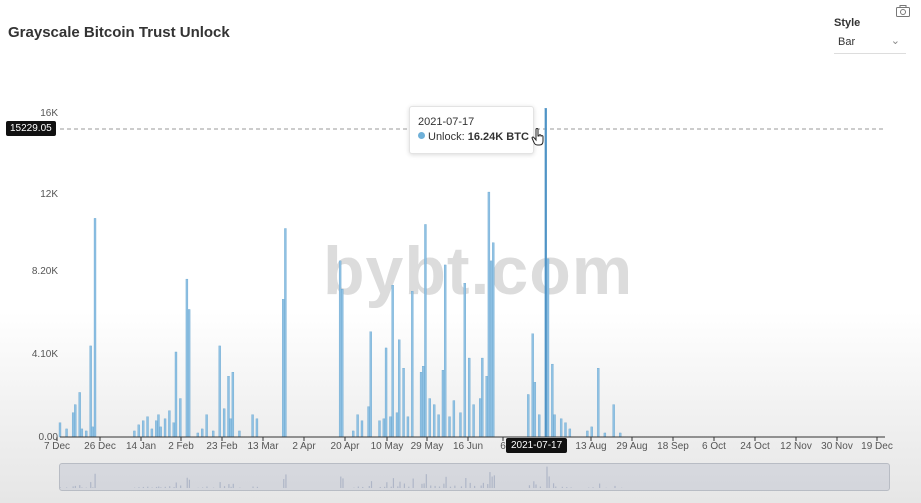 The image size is (921, 503). I want to click on x-tick-label: 19 Dec, so click(877, 446).